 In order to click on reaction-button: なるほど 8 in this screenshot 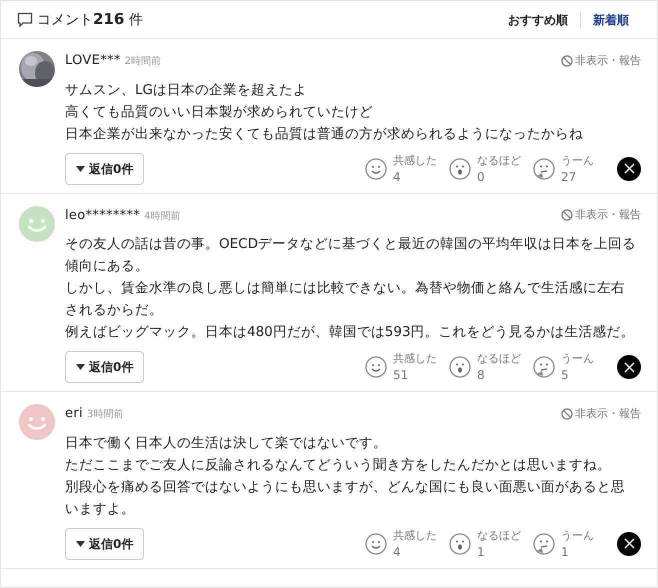, I will do `click(485, 367)`.